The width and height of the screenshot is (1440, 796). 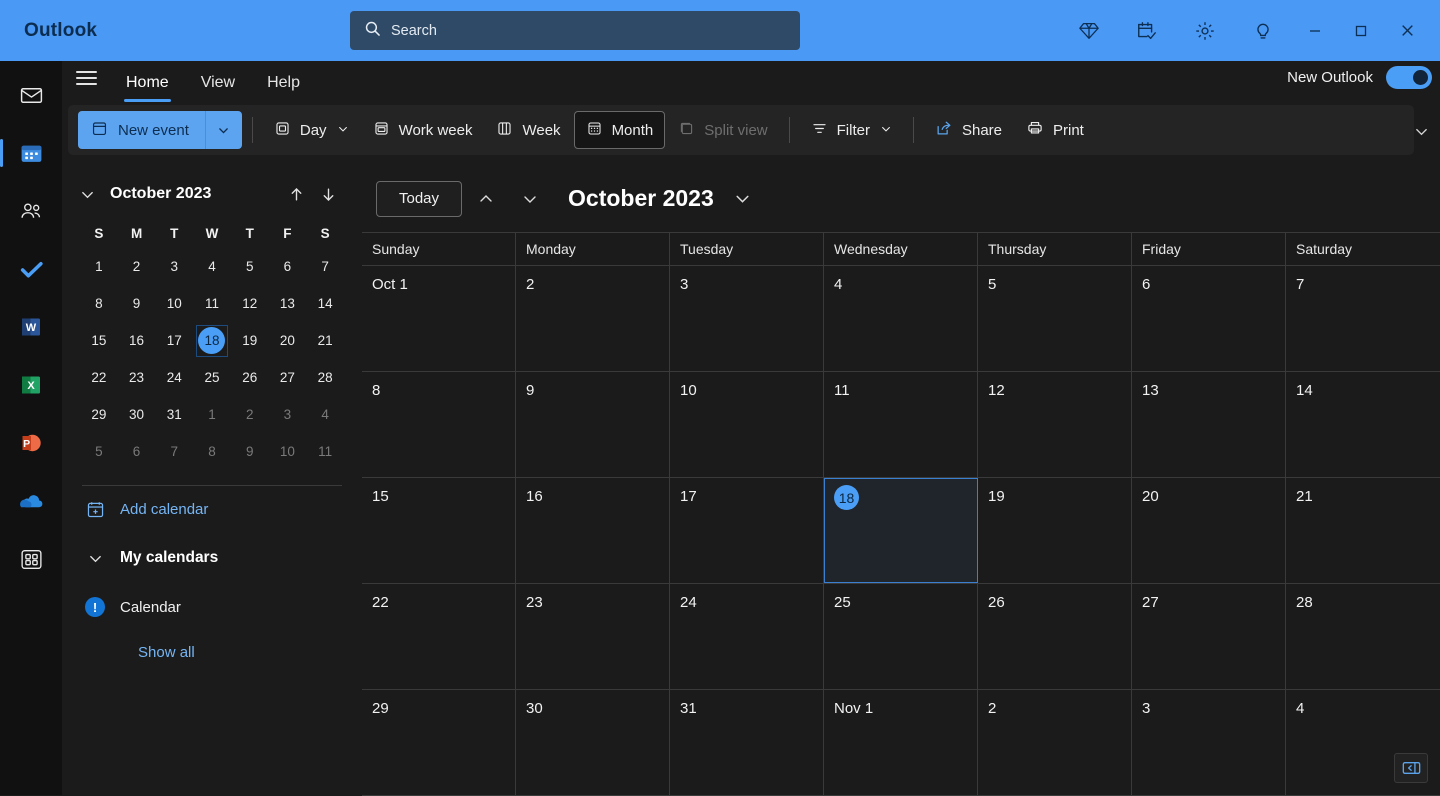 What do you see at coordinates (901, 742) in the screenshot?
I see `calendar-day-cell: Nov 1` at bounding box center [901, 742].